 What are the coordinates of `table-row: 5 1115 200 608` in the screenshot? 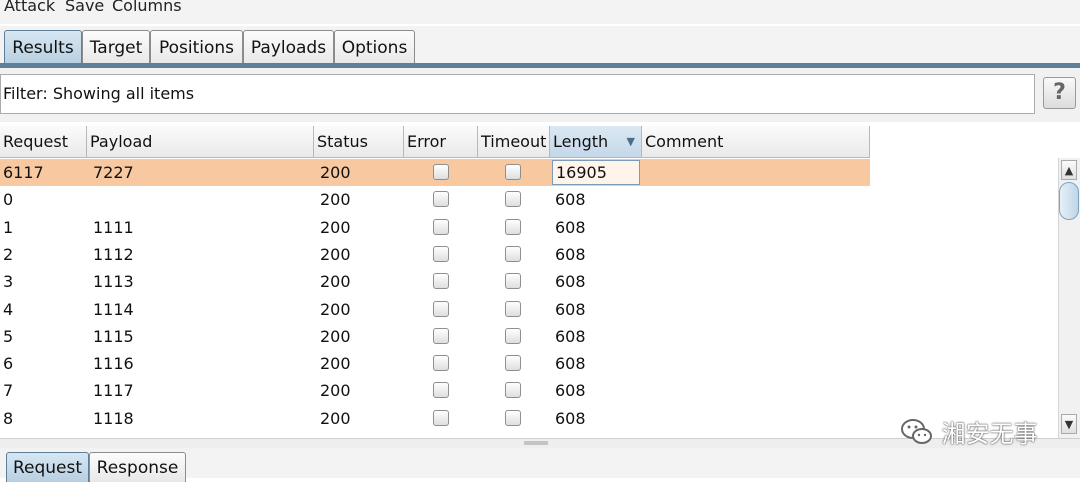 It's located at (435, 336).